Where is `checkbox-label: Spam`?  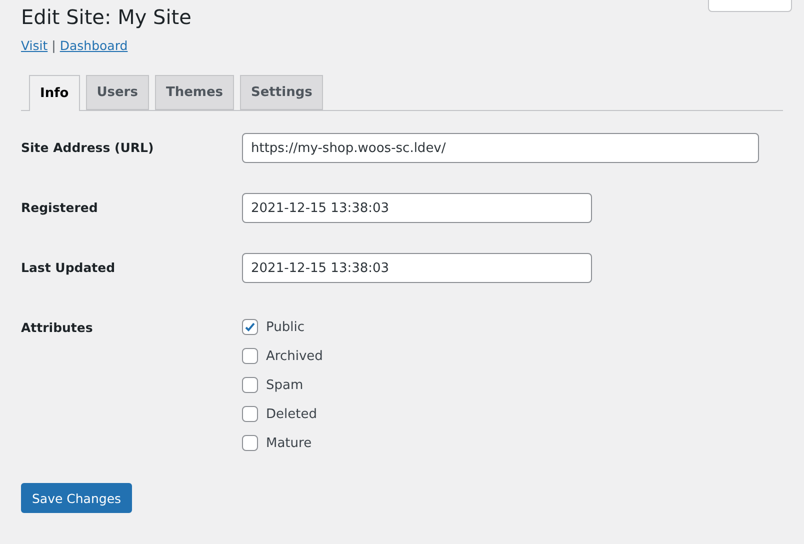 checkbox-label: Spam is located at coordinates (285, 385).